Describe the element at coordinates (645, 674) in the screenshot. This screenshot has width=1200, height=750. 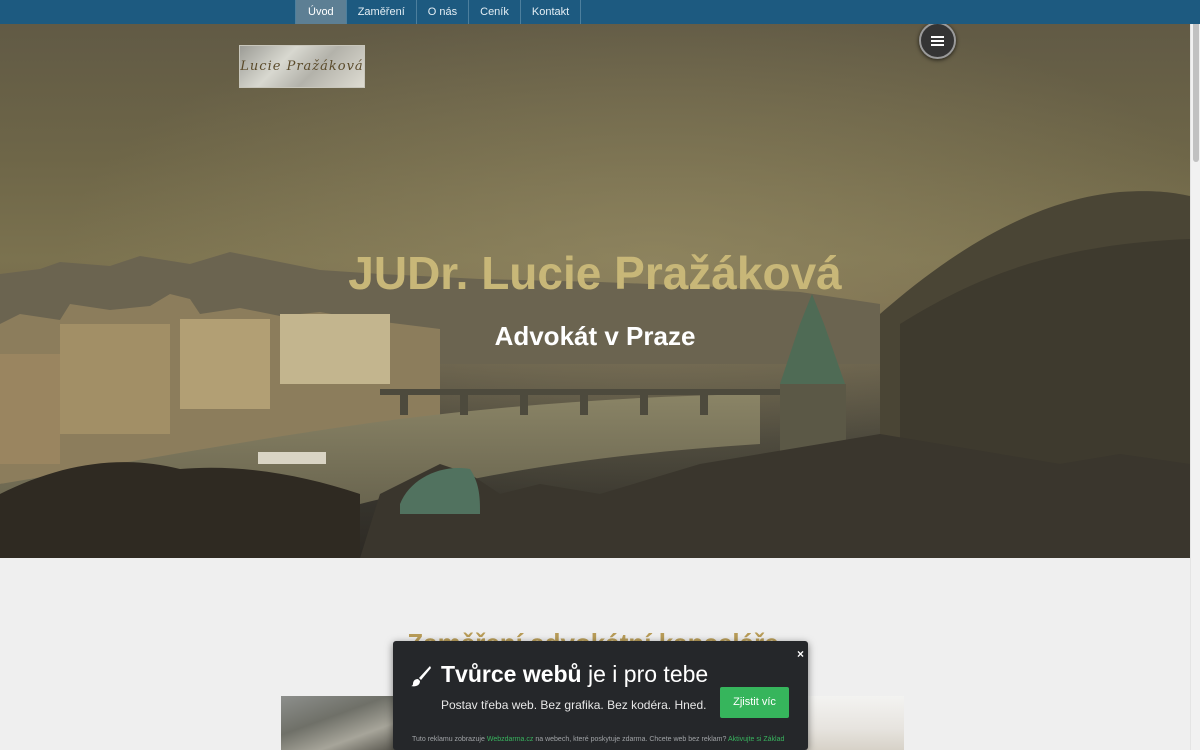
I see `ad-title-rest: je i pro tebe` at that location.